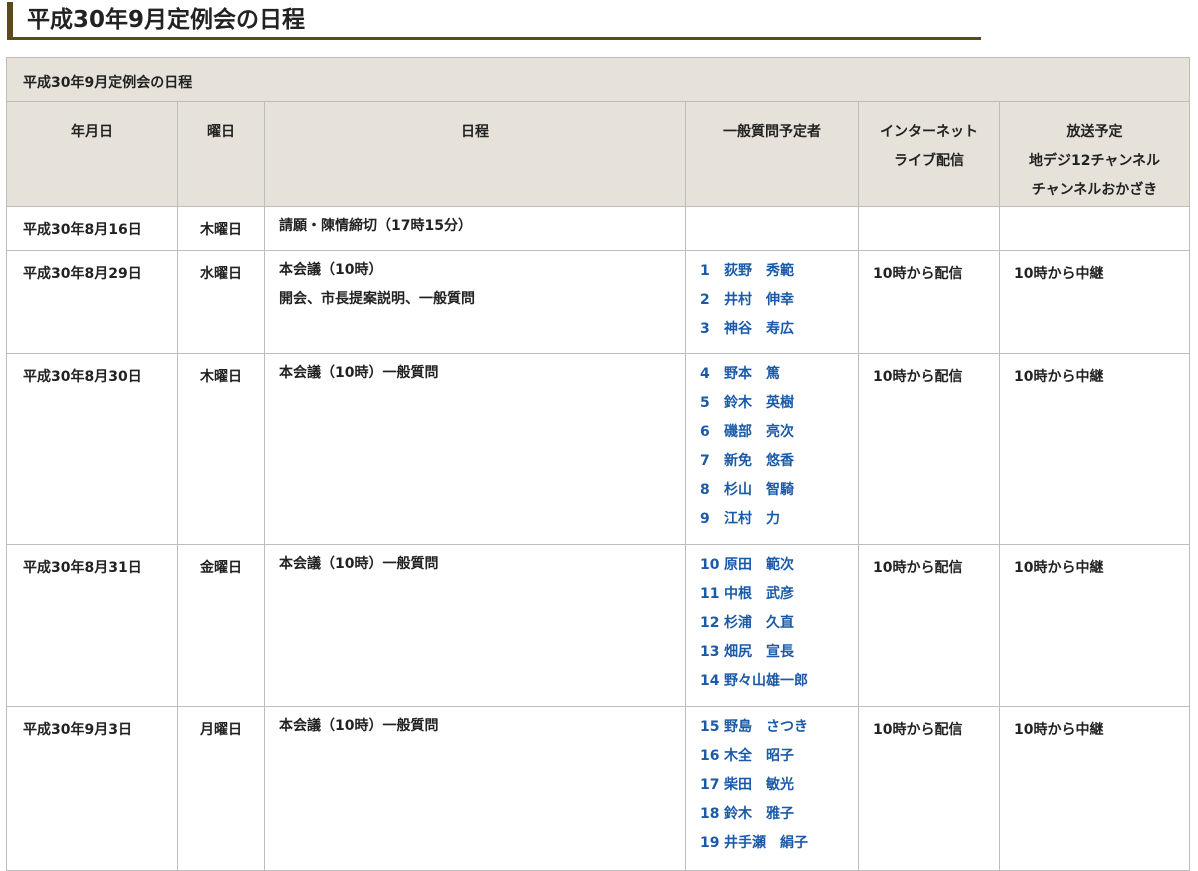 Image resolution: width=1198 pixels, height=871 pixels. I want to click on speaker-name: 井村 伸幸, so click(759, 300).